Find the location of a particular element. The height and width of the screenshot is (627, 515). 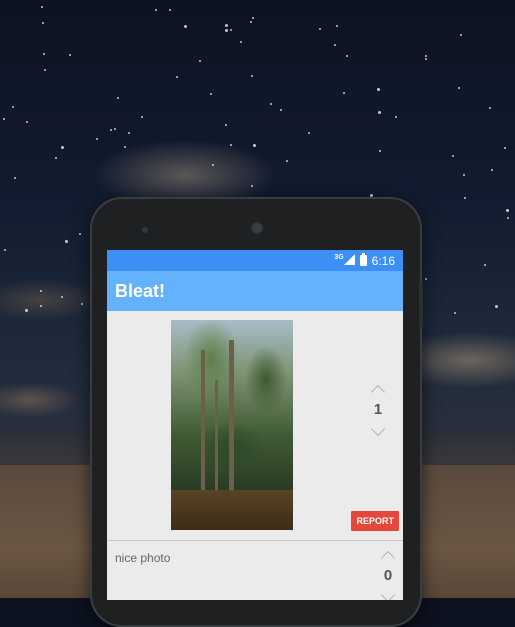

app-bar: Bleat! is located at coordinates (255, 291).